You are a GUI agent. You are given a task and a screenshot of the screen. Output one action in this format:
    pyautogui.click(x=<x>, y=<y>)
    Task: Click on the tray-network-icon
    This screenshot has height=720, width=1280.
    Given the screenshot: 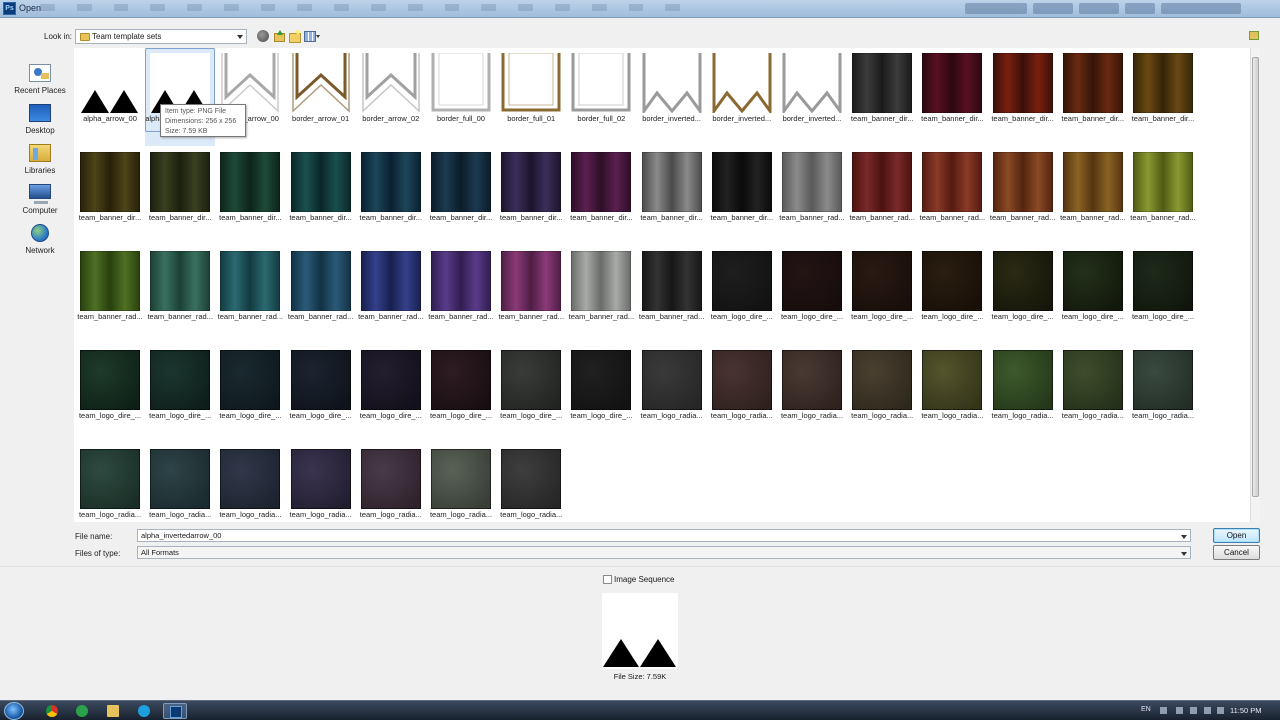 What is the action you would take?
    pyautogui.click(x=1207, y=710)
    